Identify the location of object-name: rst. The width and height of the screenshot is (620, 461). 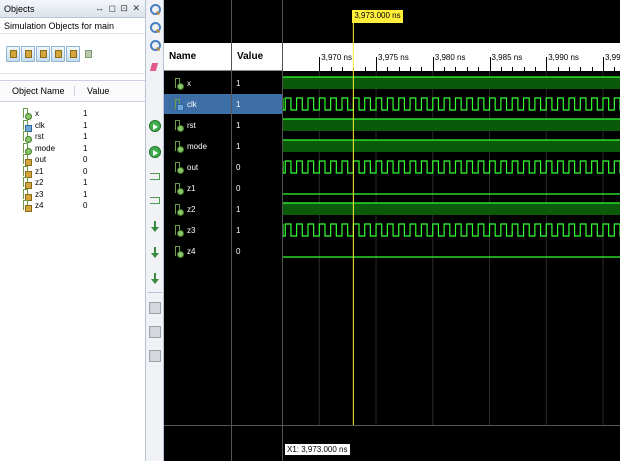
(39, 137).